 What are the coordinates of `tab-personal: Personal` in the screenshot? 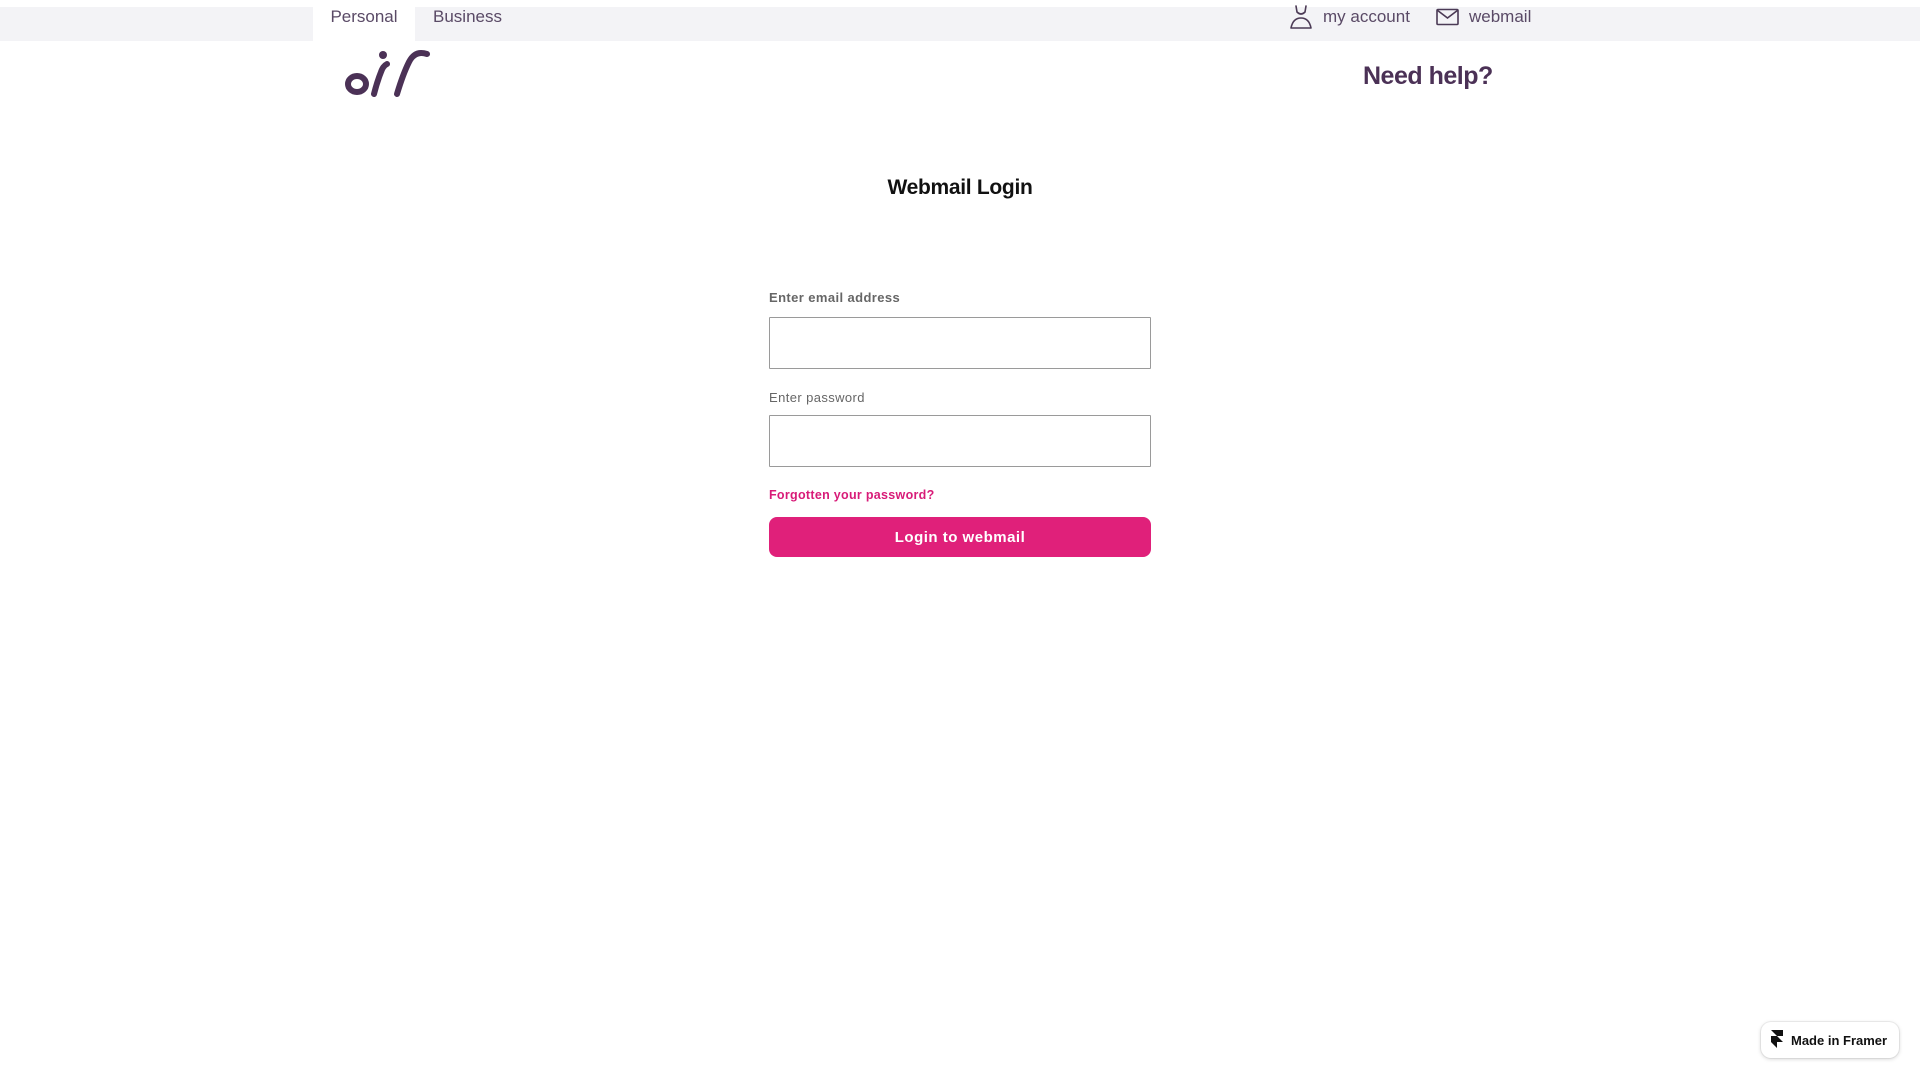 It's located at (364, 20).